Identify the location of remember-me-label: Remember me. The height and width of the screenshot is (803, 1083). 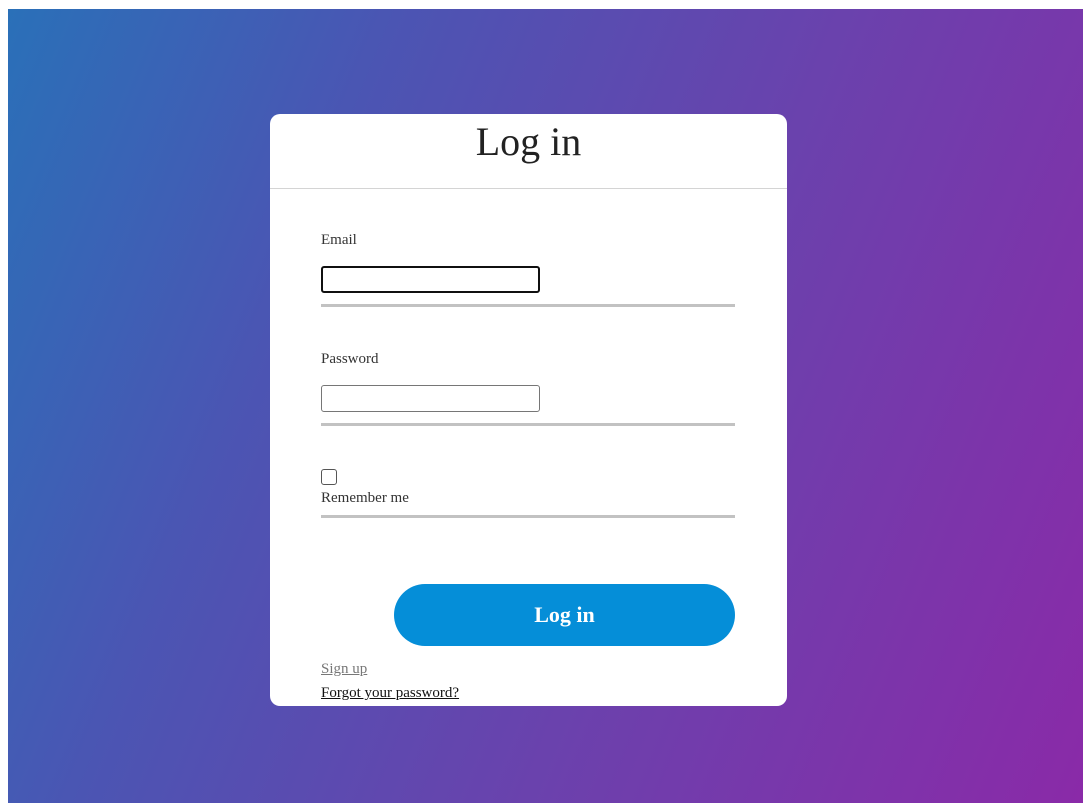
(365, 498).